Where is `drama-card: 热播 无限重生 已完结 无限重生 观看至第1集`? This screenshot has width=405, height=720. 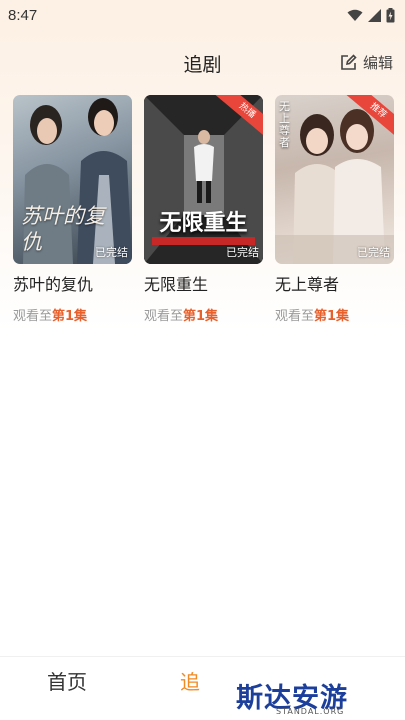
drama-card: 热播 无限重生 已完结 无限重生 观看至第1集 is located at coordinates (203, 209).